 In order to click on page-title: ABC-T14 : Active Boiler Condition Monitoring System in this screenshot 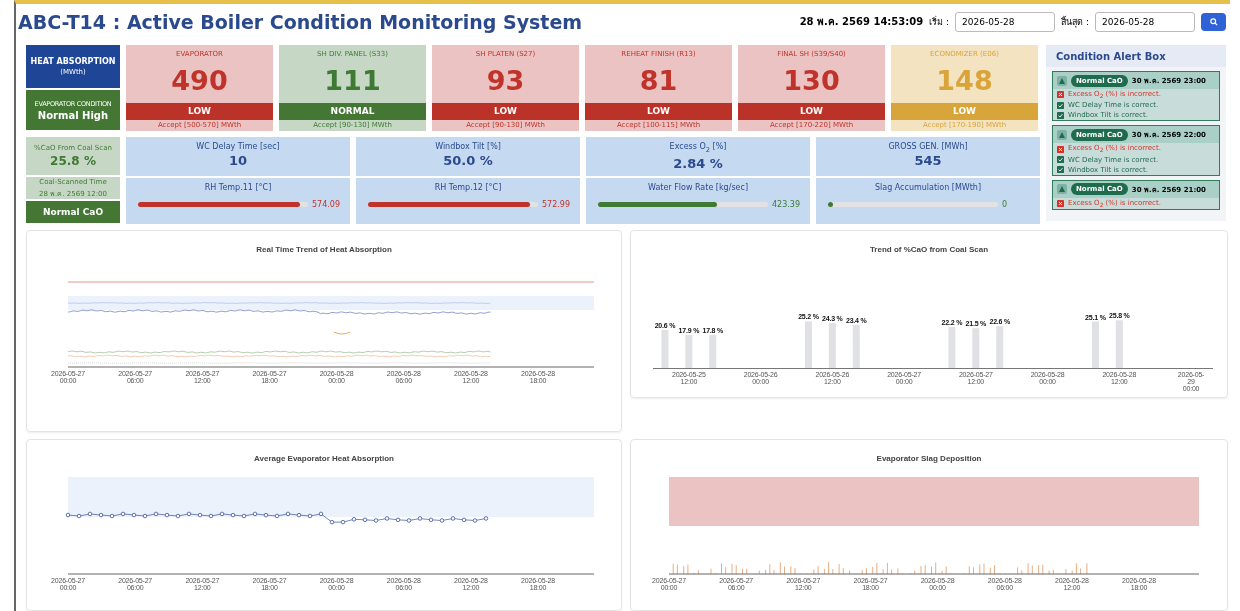, I will do `click(300, 21)`.